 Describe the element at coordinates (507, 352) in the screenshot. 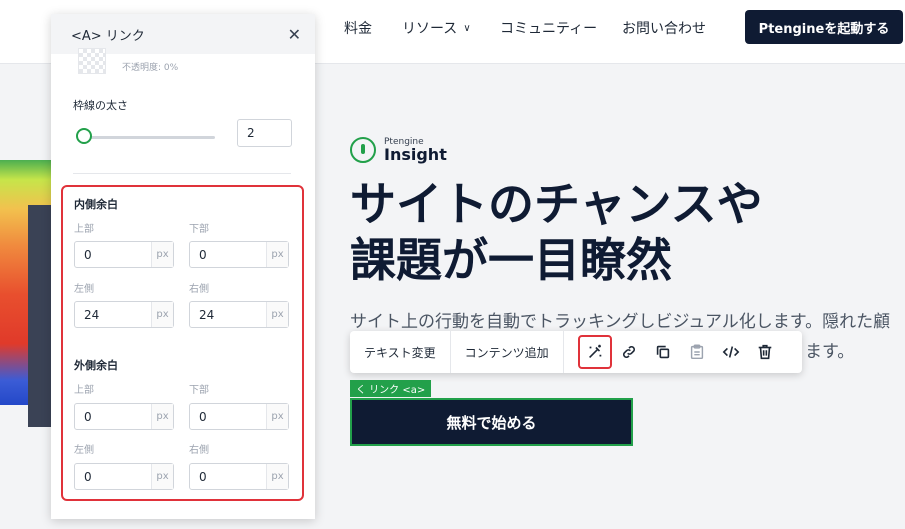

I see `add-content-button: コンテンツ追加` at that location.